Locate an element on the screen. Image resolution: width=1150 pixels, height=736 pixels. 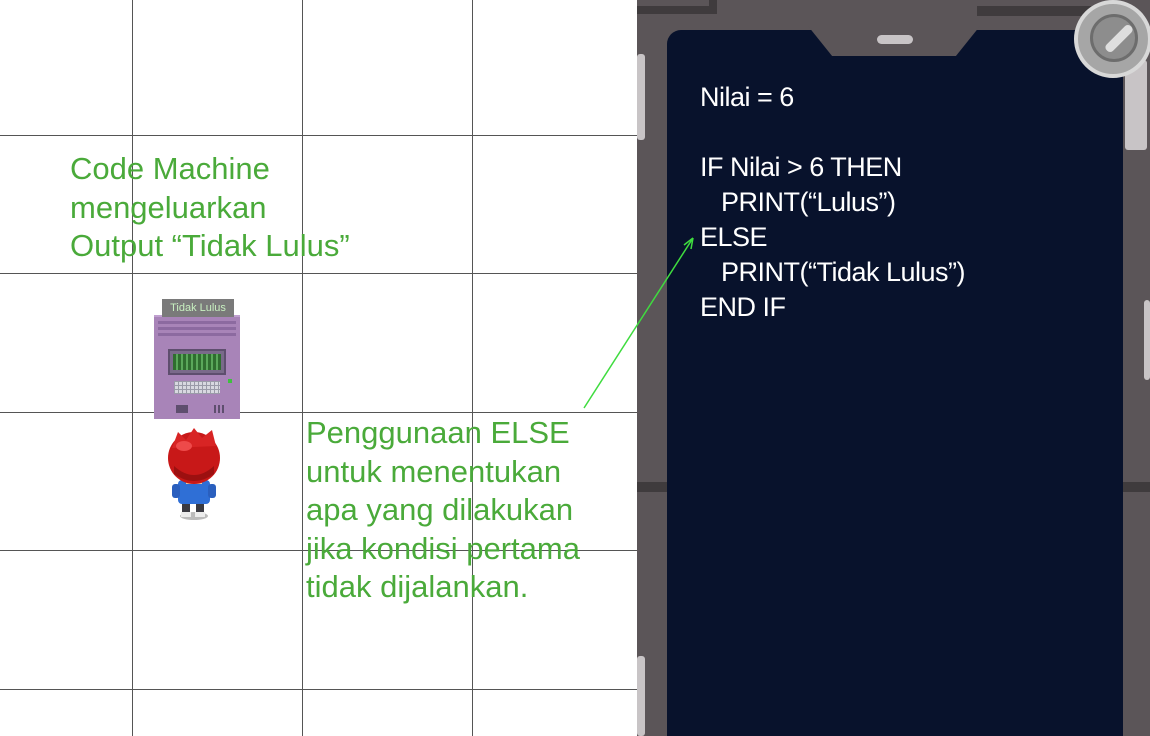
player-character-icon is located at coordinates (194, 474).